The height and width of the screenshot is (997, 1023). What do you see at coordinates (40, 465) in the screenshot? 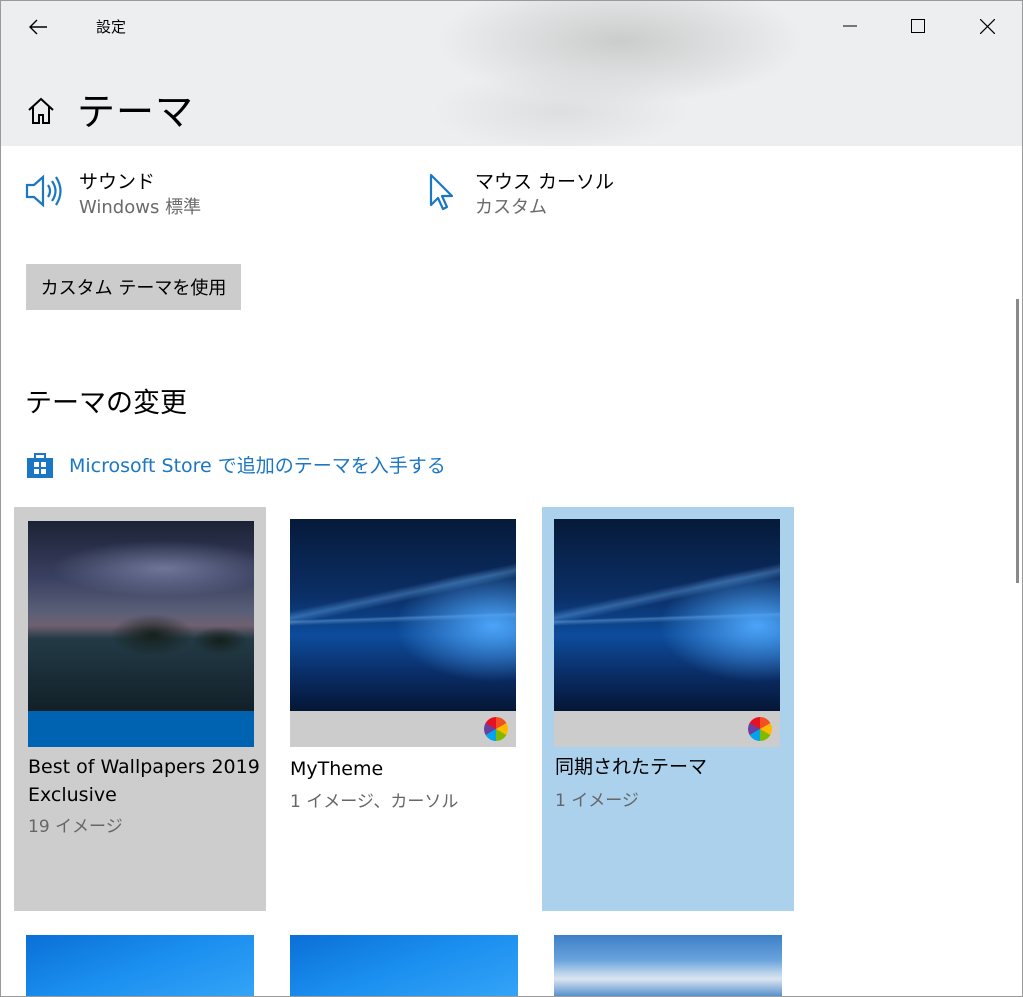
I see `store-bag-icon` at bounding box center [40, 465].